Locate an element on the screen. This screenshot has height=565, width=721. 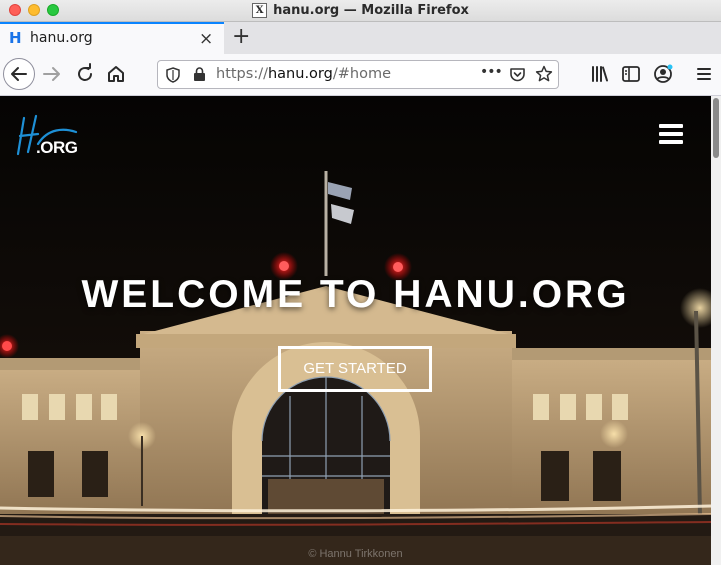
get-started-button: GET STARTED is located at coordinates (355, 369).